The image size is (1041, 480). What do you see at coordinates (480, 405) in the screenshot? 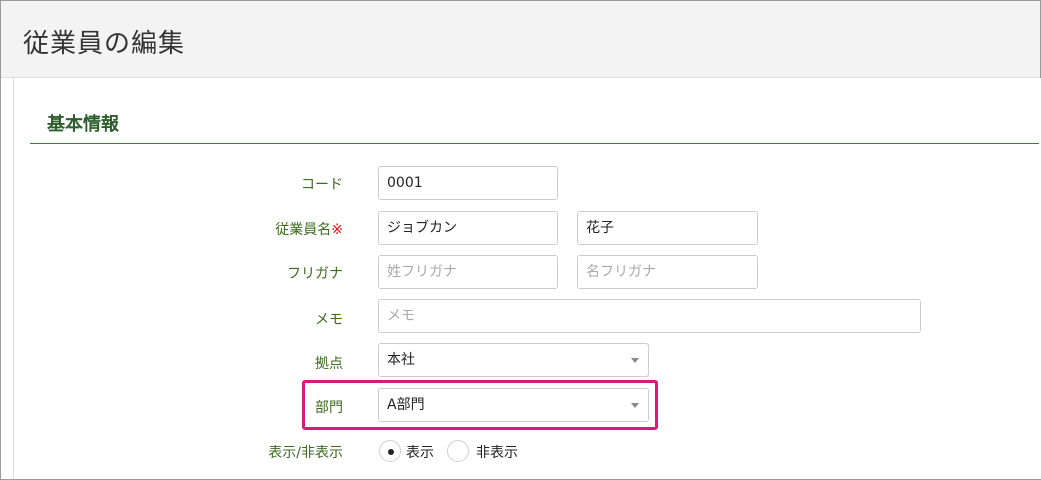
I see `highlight-box` at bounding box center [480, 405].